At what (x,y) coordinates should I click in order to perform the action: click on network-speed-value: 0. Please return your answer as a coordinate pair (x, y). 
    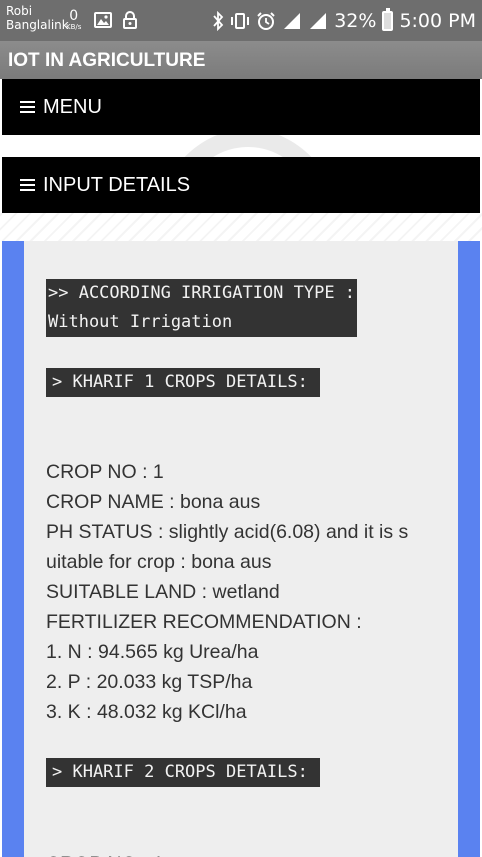
    Looking at the image, I should click on (74, 16).